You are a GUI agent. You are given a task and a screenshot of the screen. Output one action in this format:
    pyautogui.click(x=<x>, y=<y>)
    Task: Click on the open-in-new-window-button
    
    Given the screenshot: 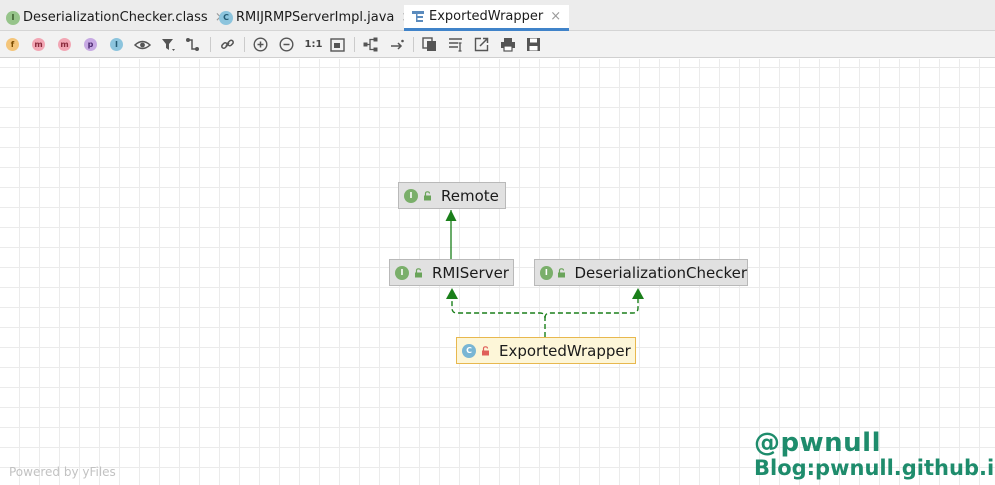 What is the action you would take?
    pyautogui.click(x=481, y=44)
    